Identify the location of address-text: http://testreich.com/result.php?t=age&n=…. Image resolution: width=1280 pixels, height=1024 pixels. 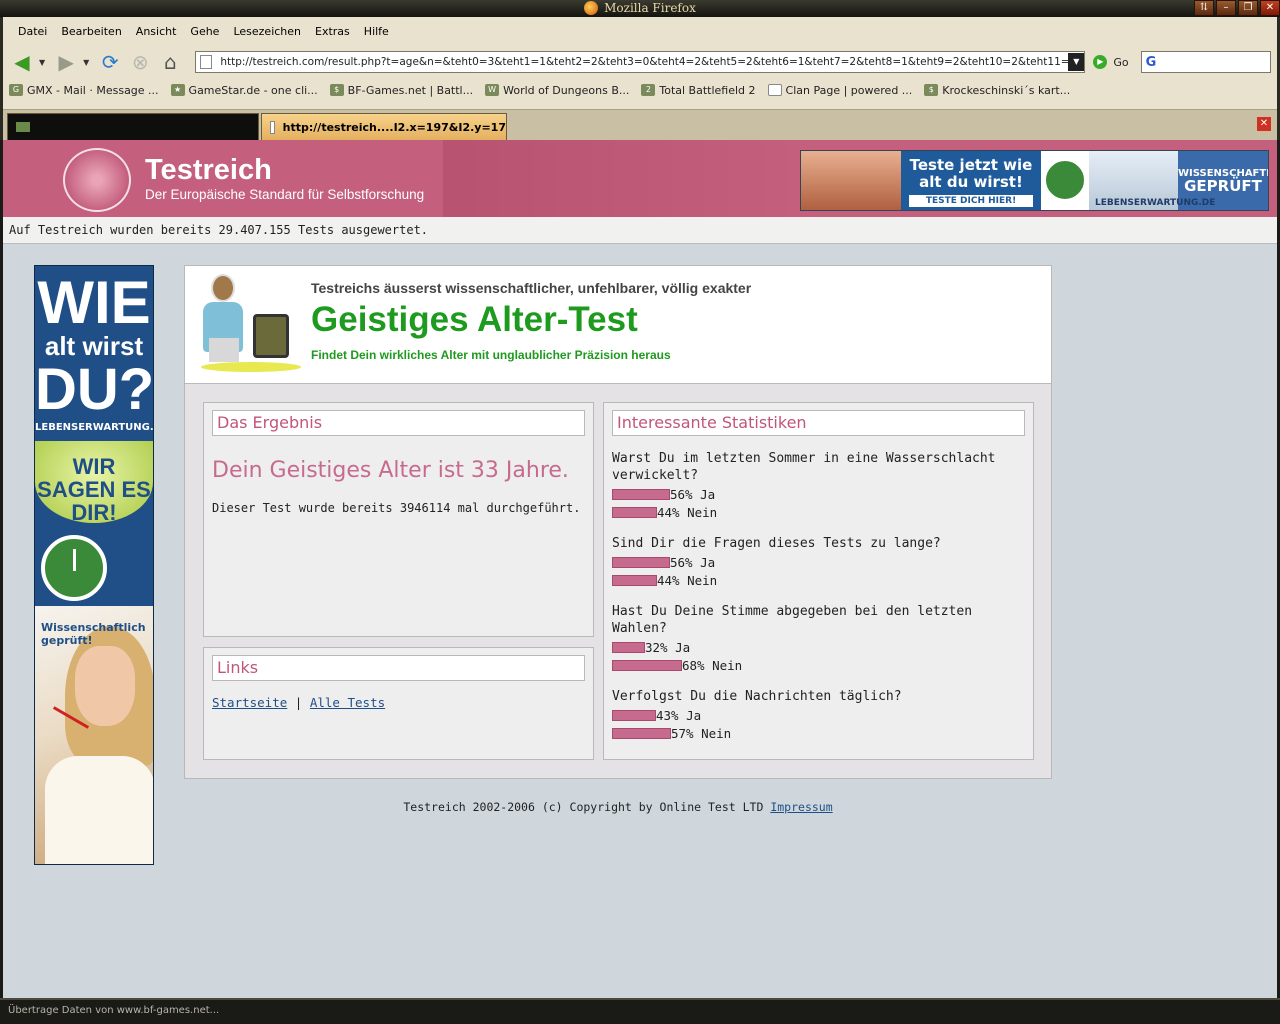
(644, 62).